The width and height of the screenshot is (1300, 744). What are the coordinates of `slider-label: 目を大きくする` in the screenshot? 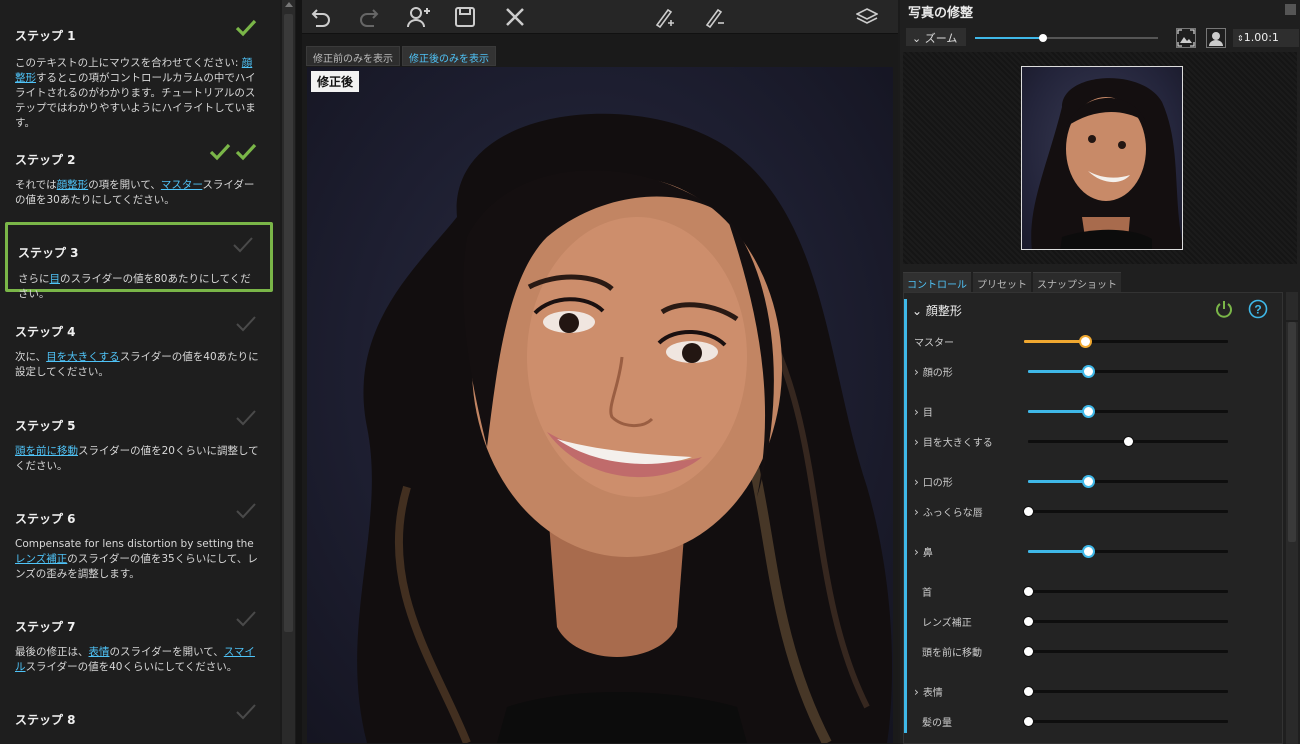 It's located at (953, 441).